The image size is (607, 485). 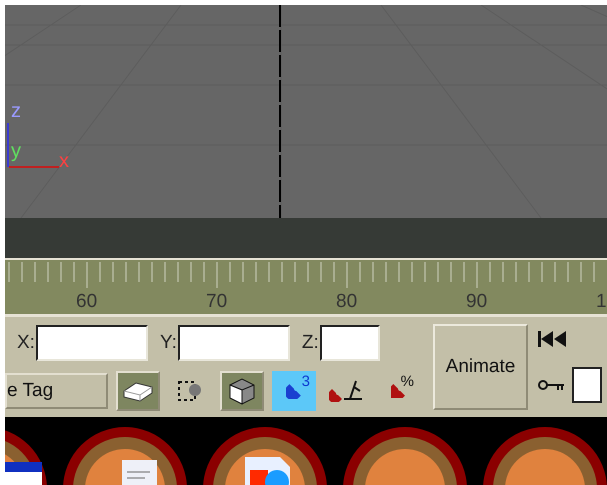 I want to click on frame-number: 80, so click(x=347, y=301).